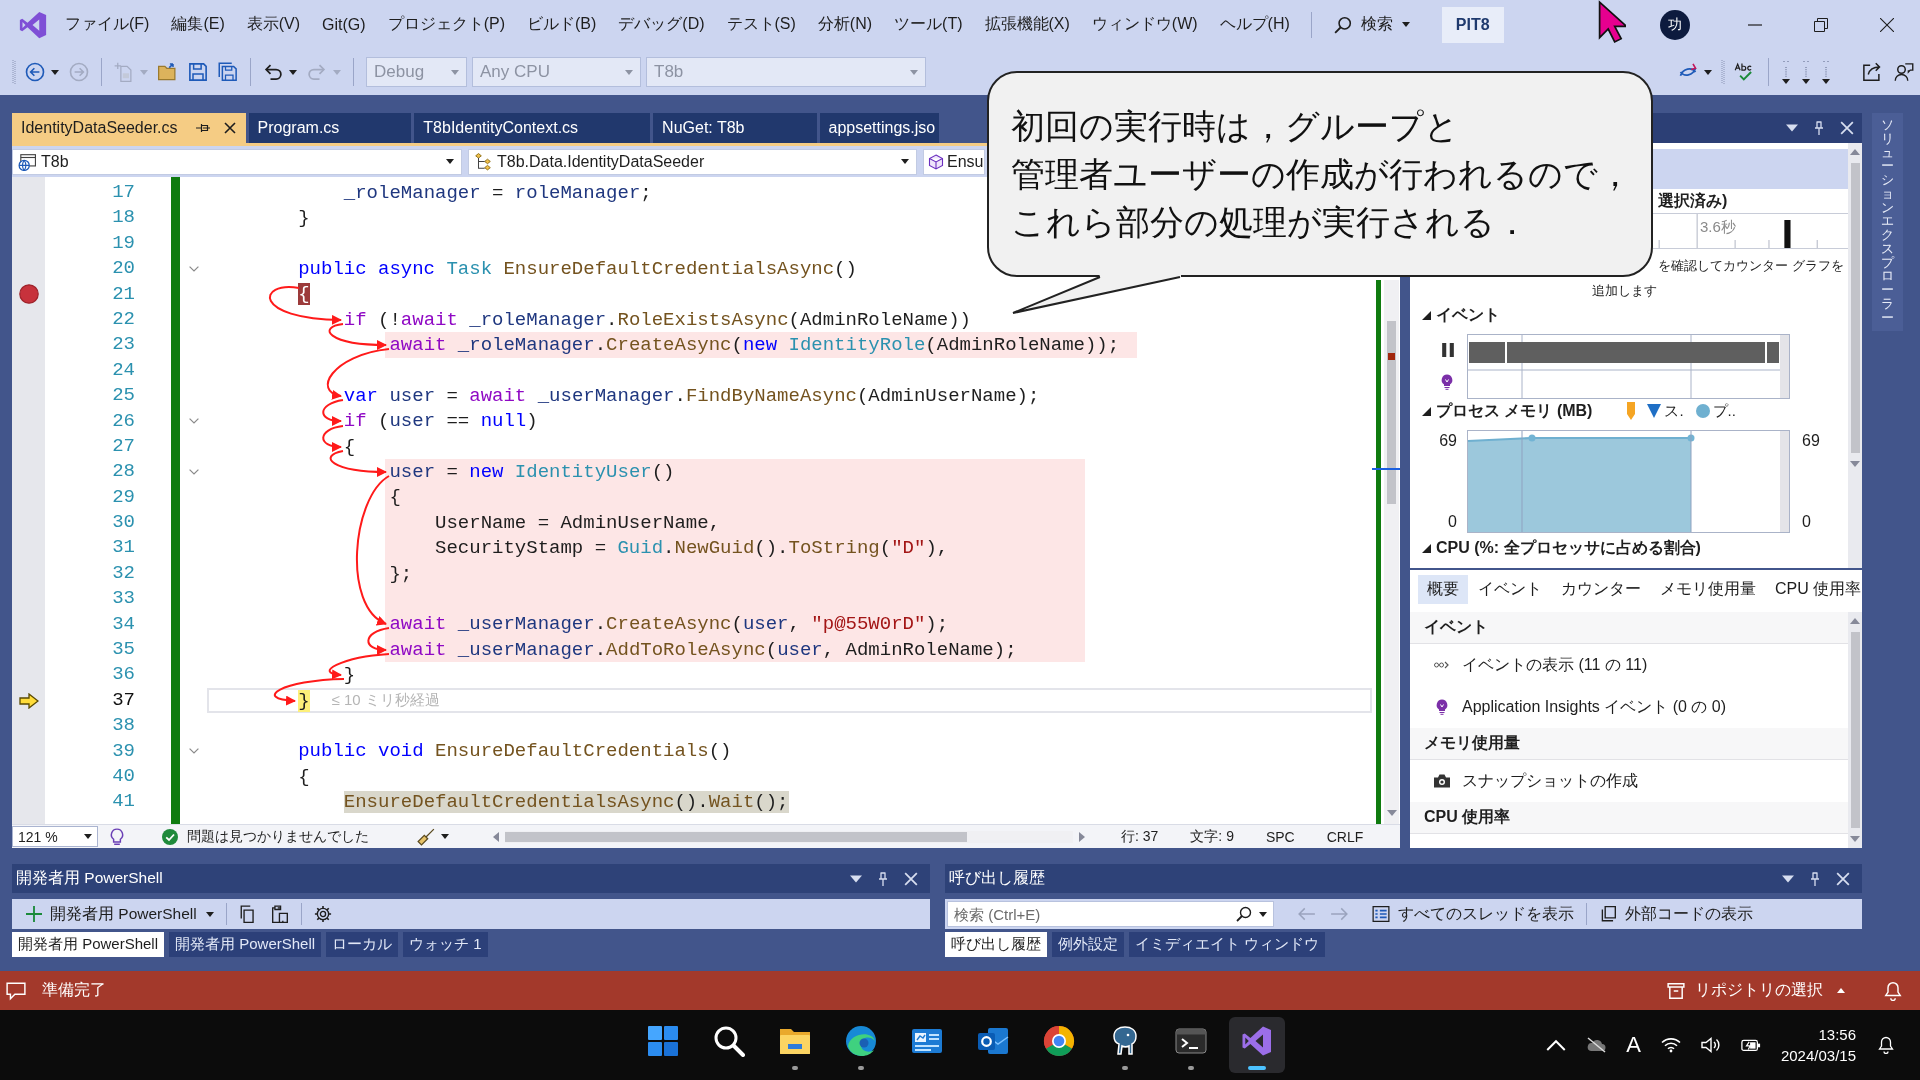 The height and width of the screenshot is (1080, 1920). I want to click on diagnostics-tab: 概要, so click(1443, 589).